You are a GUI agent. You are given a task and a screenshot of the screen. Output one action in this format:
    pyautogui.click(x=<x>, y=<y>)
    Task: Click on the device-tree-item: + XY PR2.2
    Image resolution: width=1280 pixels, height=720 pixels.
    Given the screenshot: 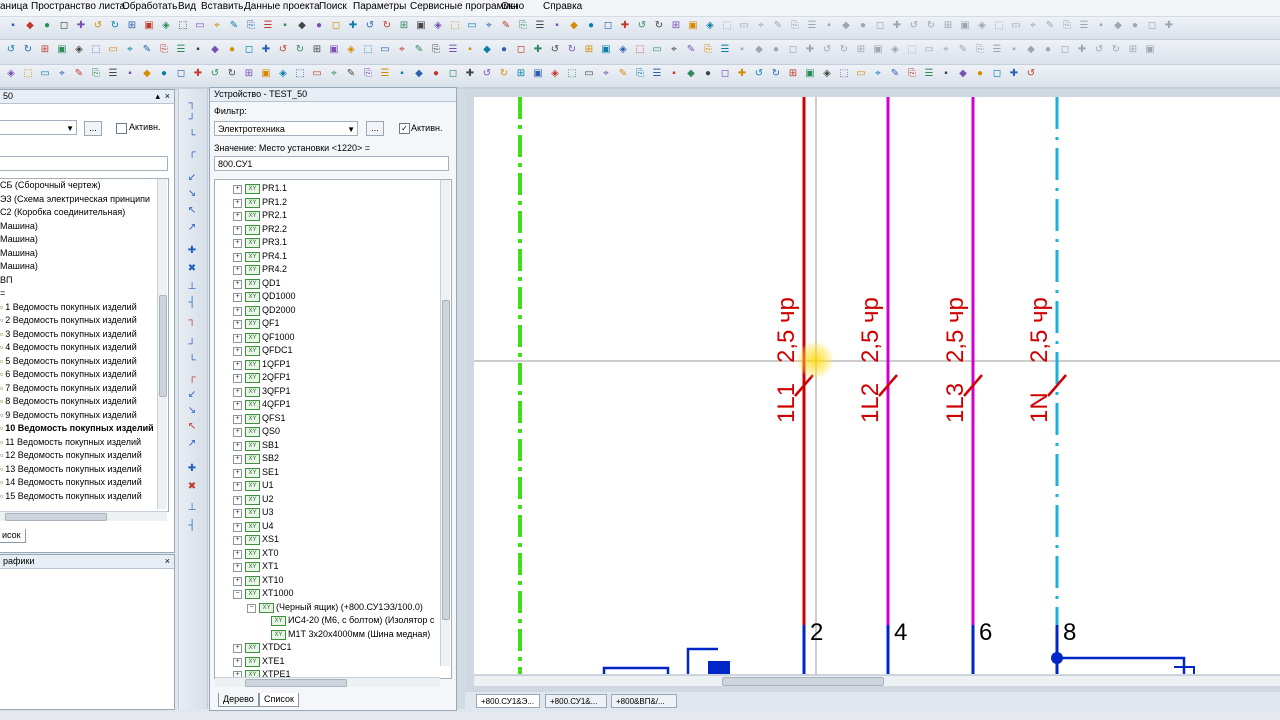 What is the action you would take?
    pyautogui.click(x=328, y=229)
    